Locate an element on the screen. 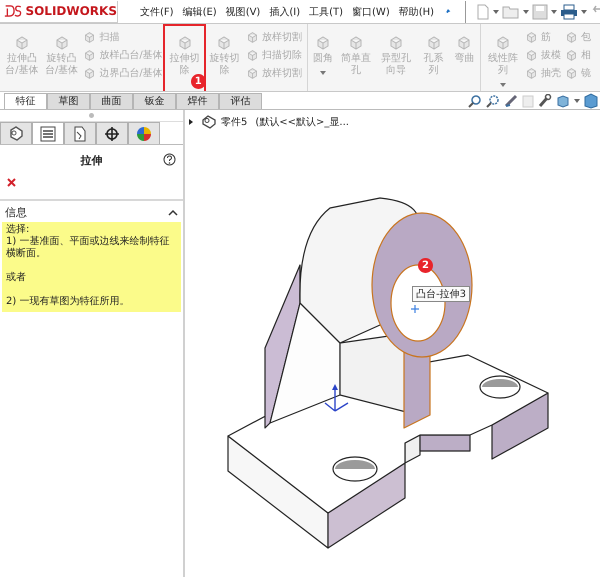 The width and height of the screenshot is (600, 577). list-icon is located at coordinates (48, 134).